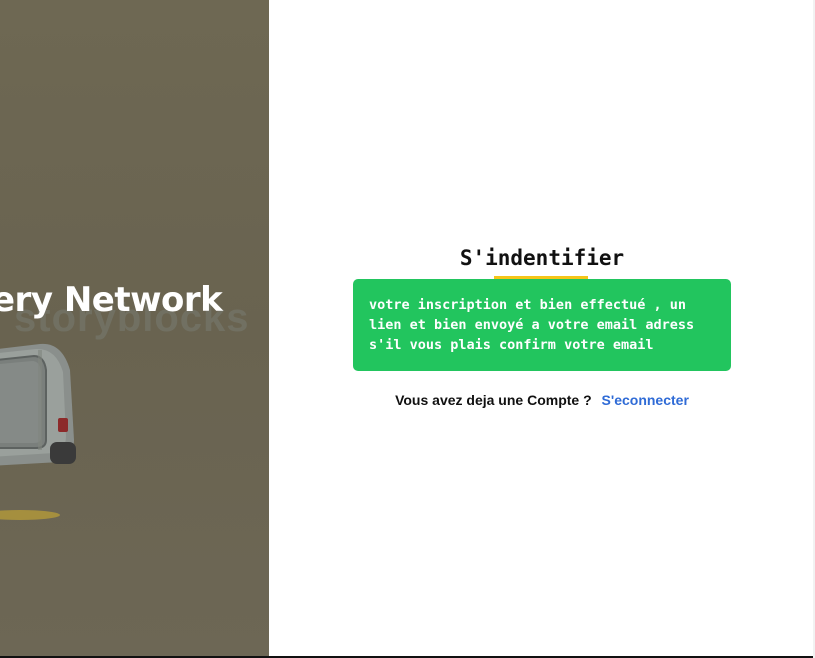 This screenshot has height=658, width=815. I want to click on page-title: S'indentifier, so click(542, 258).